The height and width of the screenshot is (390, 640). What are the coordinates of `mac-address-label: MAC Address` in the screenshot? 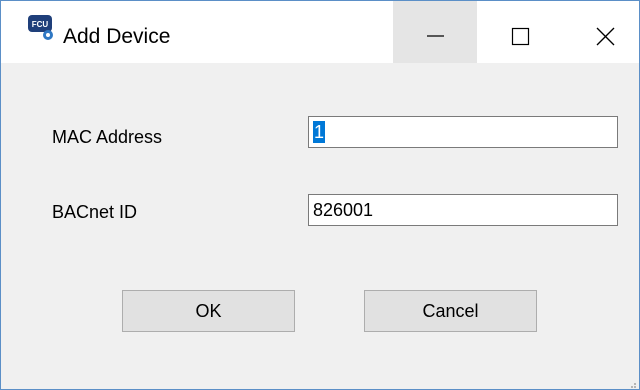 It's located at (107, 137).